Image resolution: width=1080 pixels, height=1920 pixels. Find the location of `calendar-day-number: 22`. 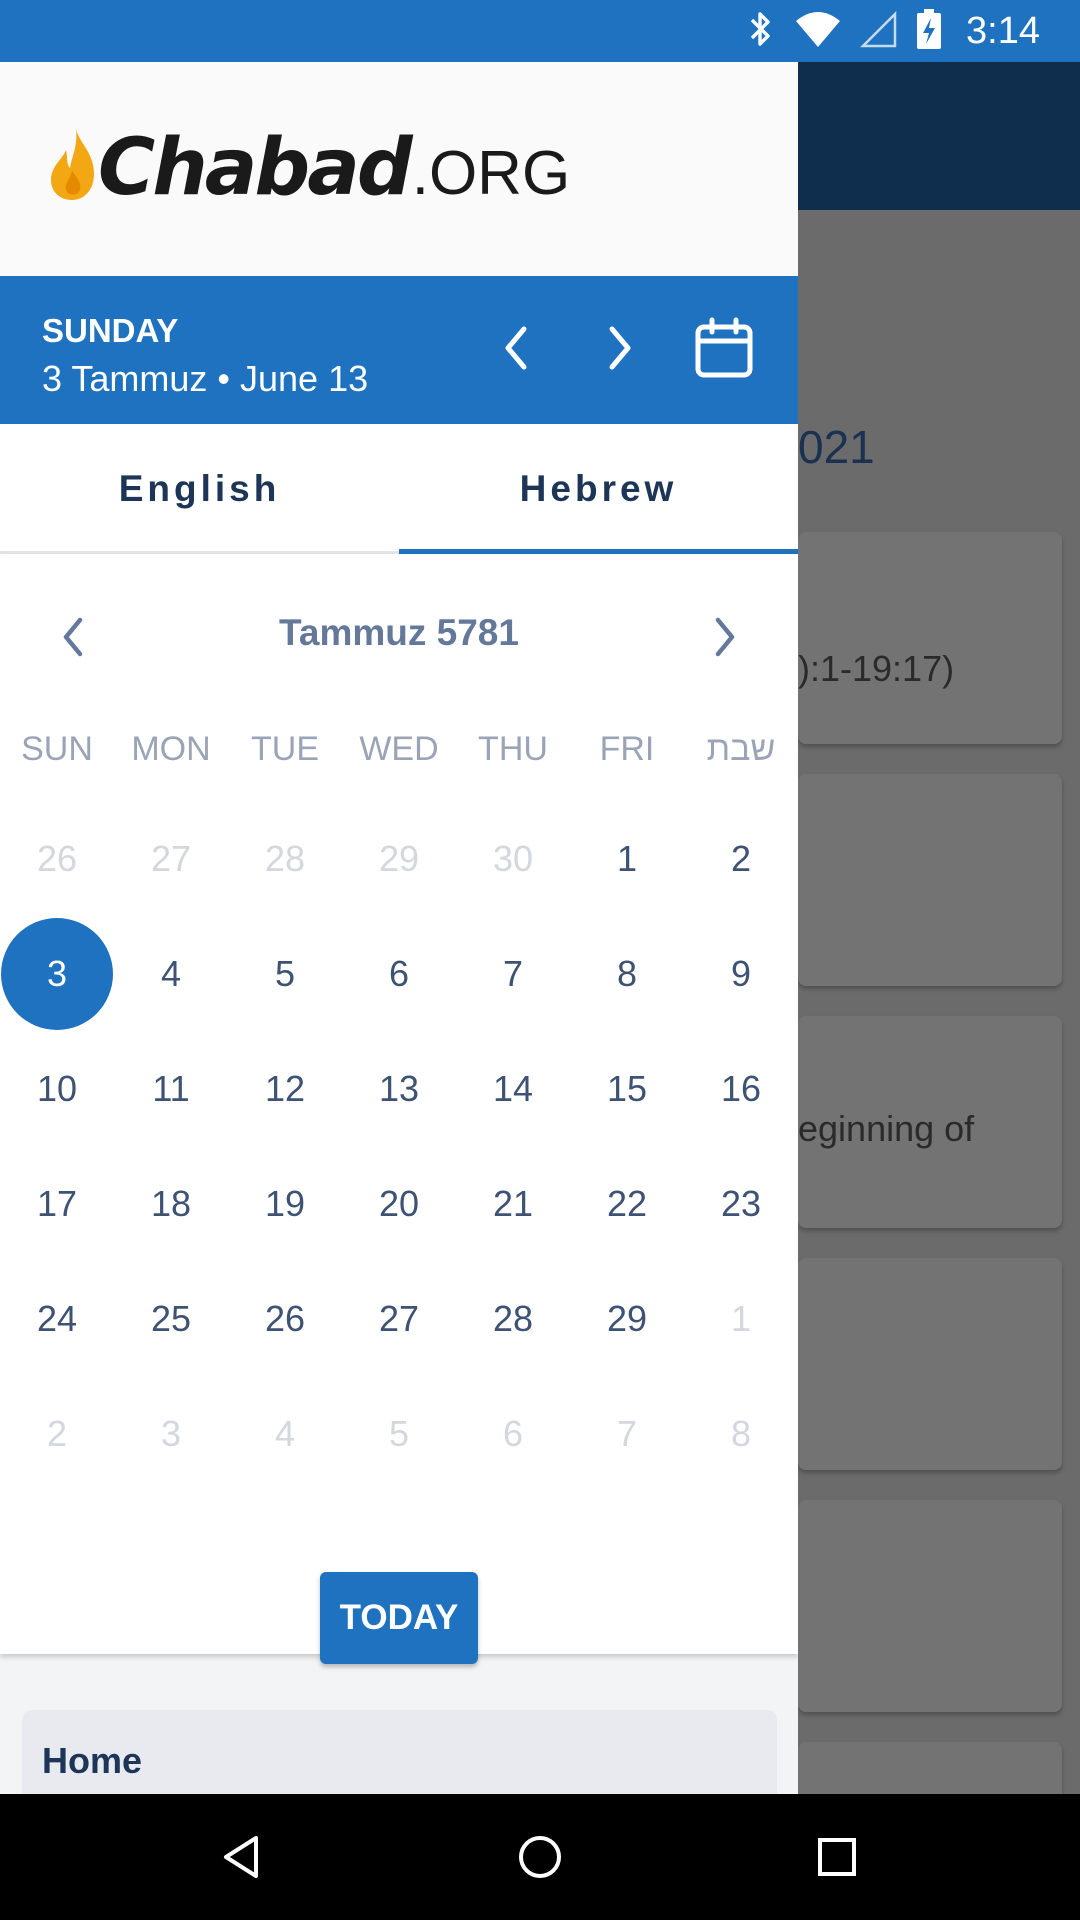

calendar-day-number: 22 is located at coordinates (627, 1203).